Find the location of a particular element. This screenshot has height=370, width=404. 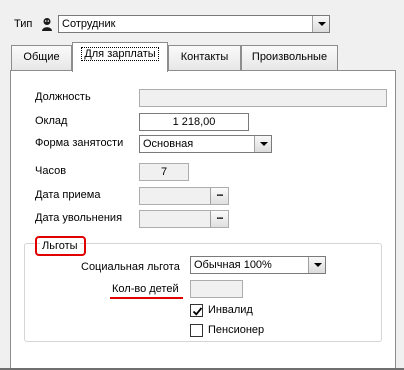

hours-value: 7 is located at coordinates (164, 172).